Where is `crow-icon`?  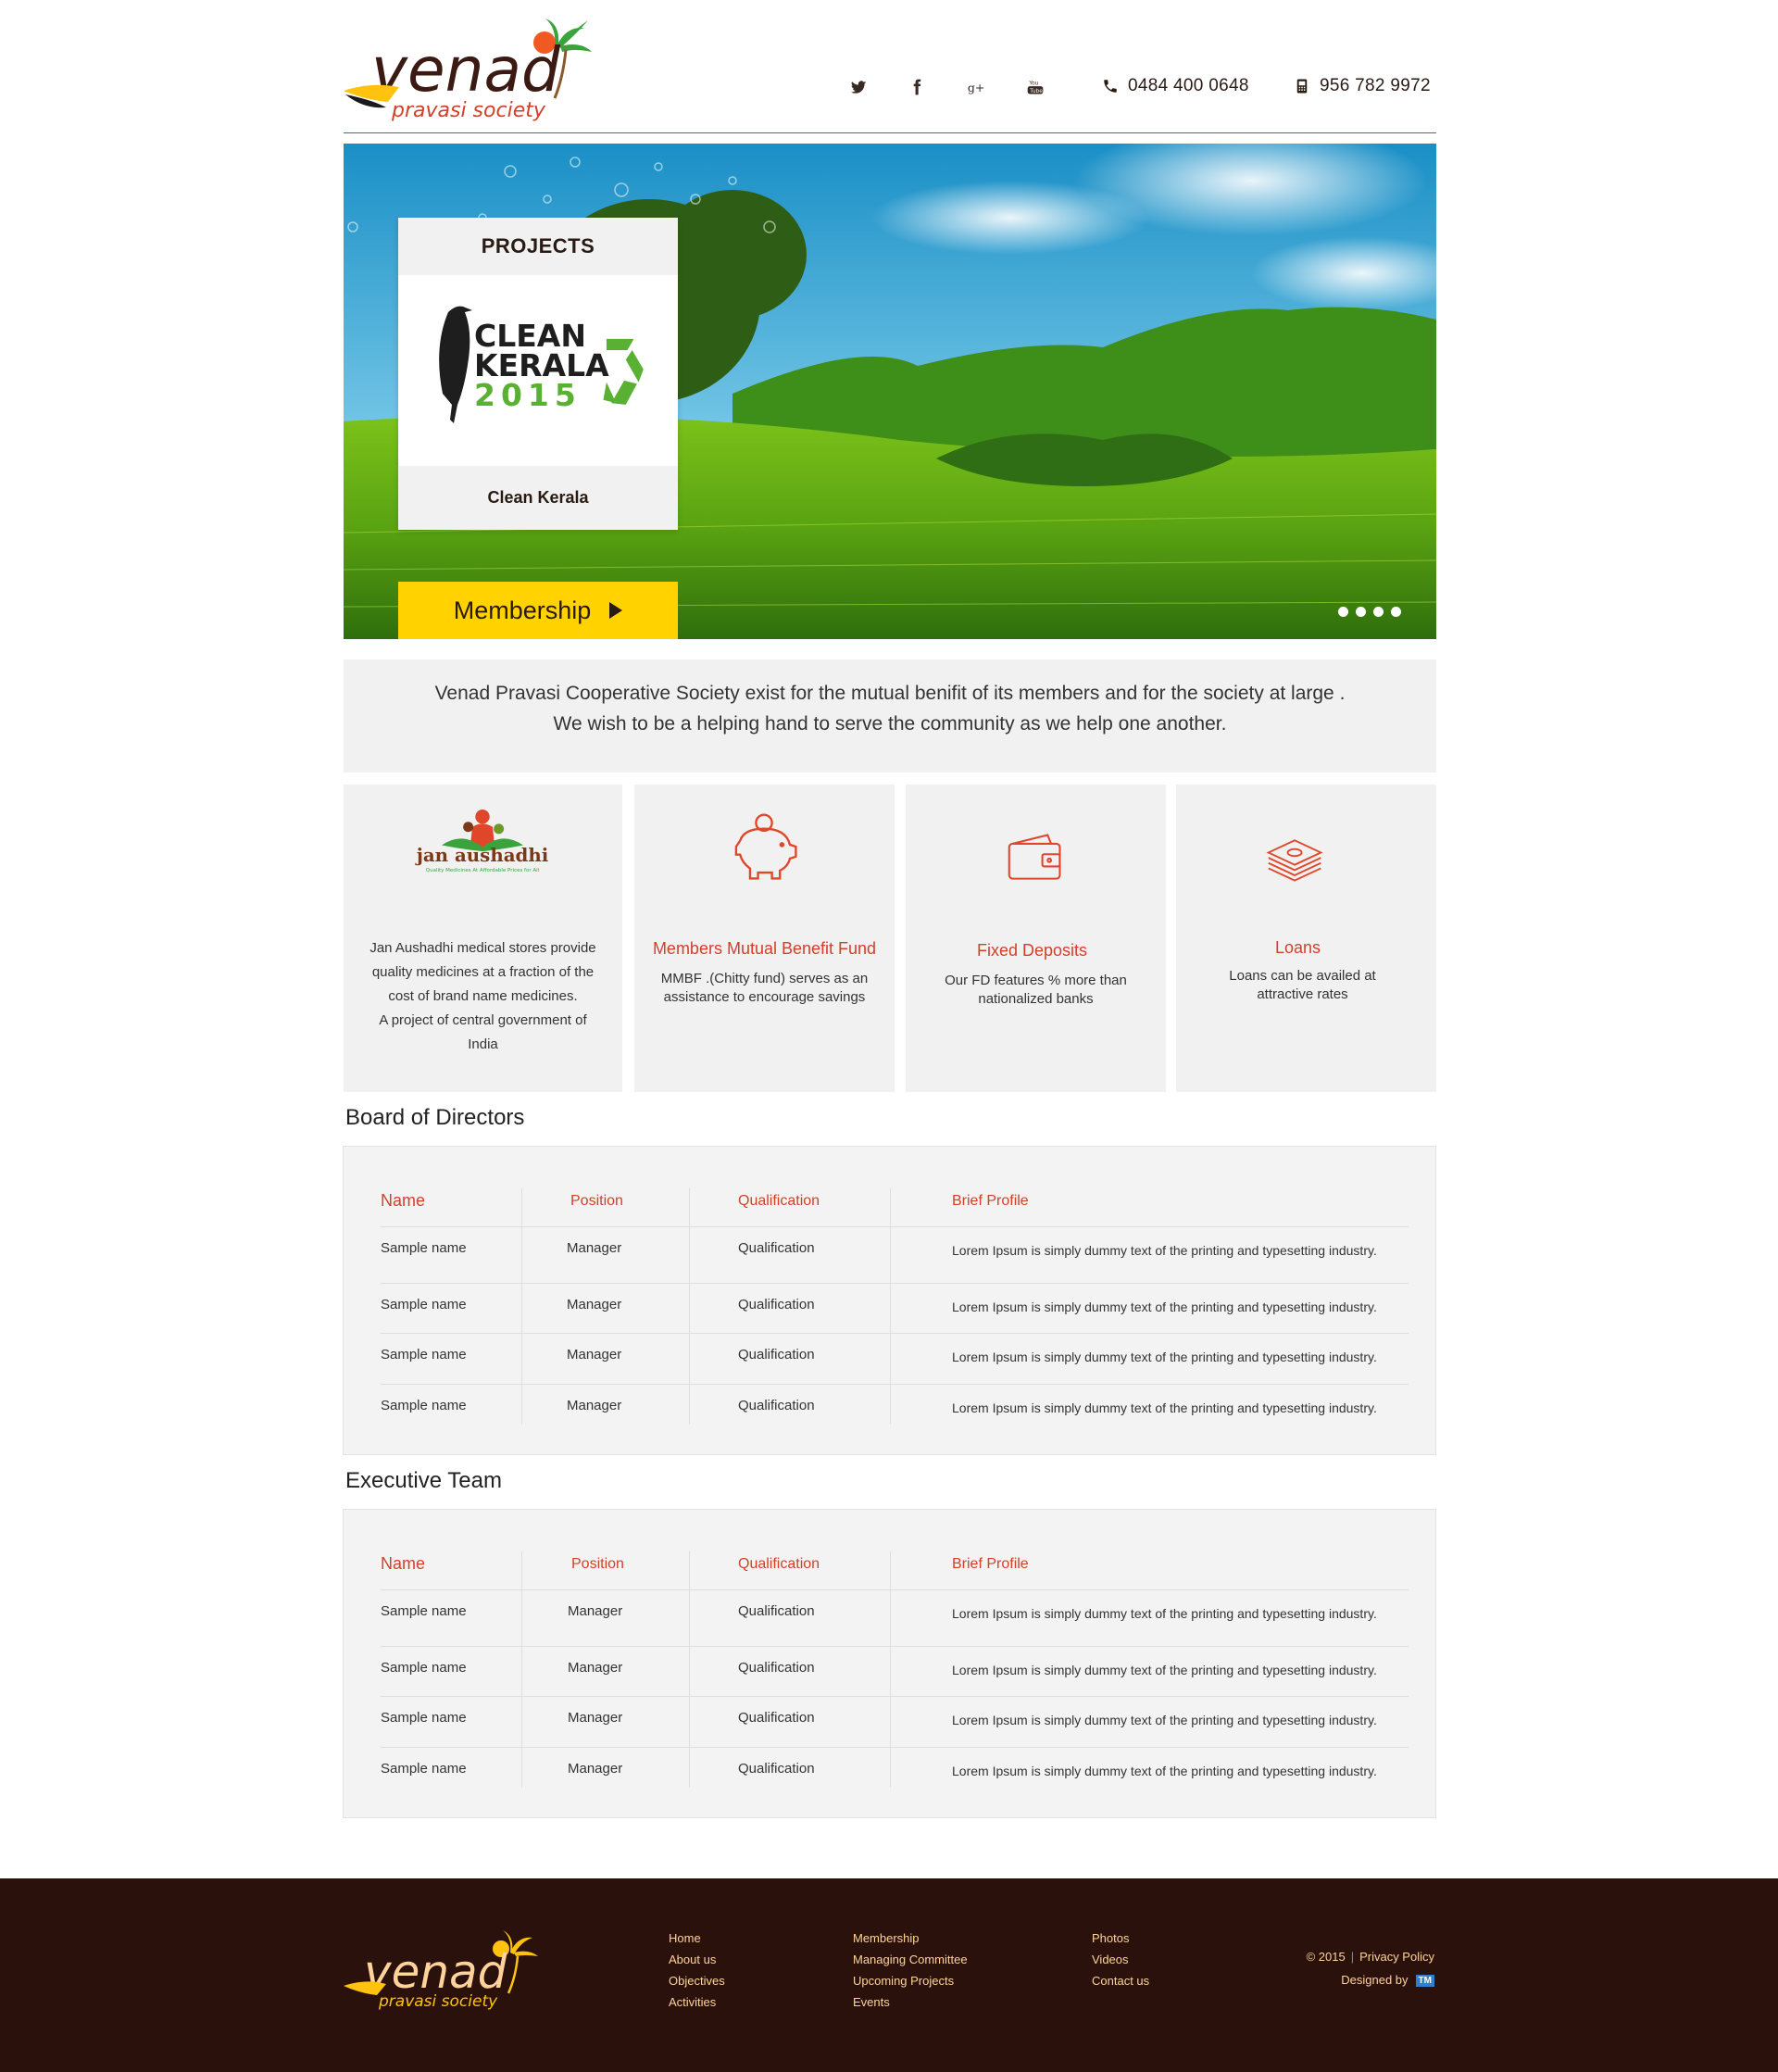 crow-icon is located at coordinates (455, 364).